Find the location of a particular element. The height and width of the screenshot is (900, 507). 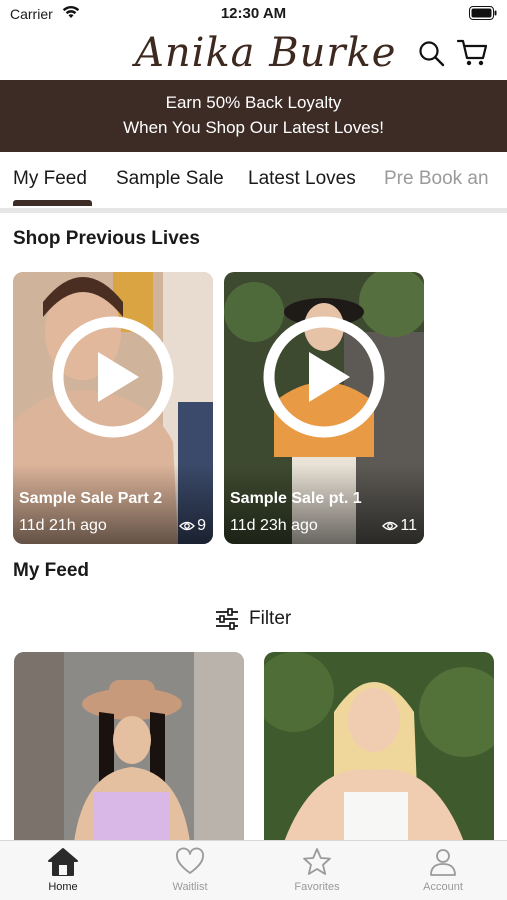

promo-line-2: When You Shop Our Latest Loves! is located at coordinates (253, 127).